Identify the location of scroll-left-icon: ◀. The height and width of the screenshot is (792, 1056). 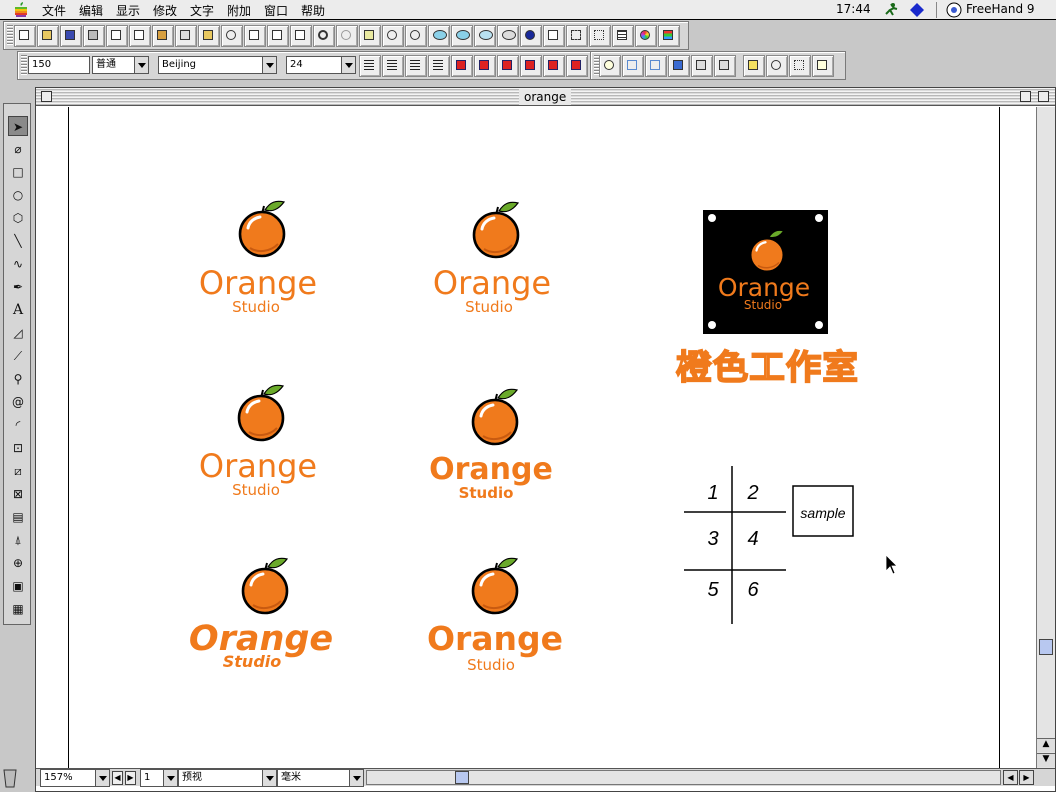
(1010, 777).